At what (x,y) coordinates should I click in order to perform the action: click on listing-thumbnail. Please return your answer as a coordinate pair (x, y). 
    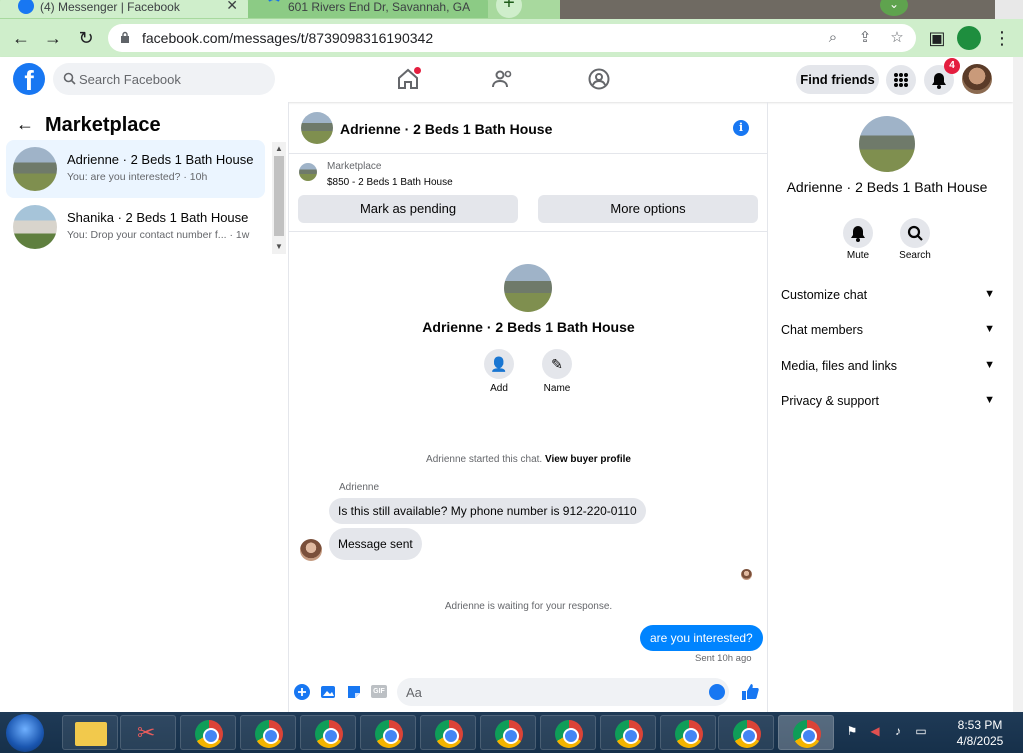
    Looking at the image, I should click on (308, 172).